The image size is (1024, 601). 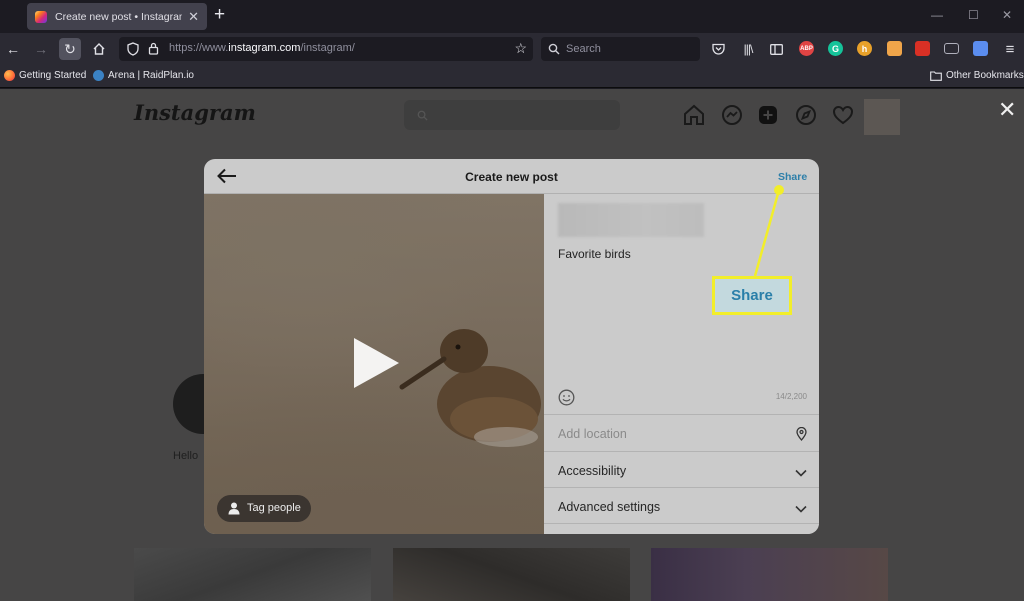 I want to click on accessibility-label: Accessibility, so click(x=592, y=471).